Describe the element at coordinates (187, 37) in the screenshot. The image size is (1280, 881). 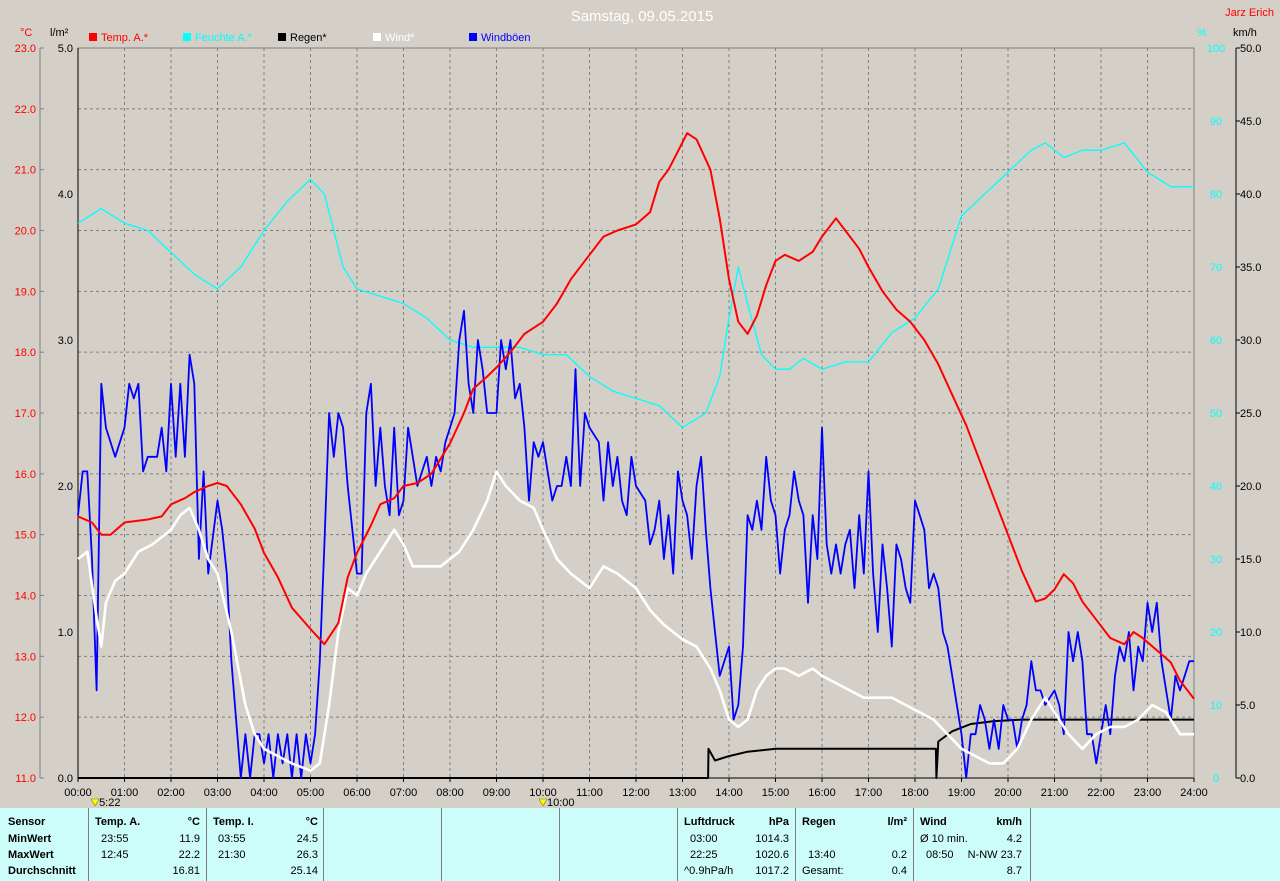
I see `legend-humidity-swatch` at that location.